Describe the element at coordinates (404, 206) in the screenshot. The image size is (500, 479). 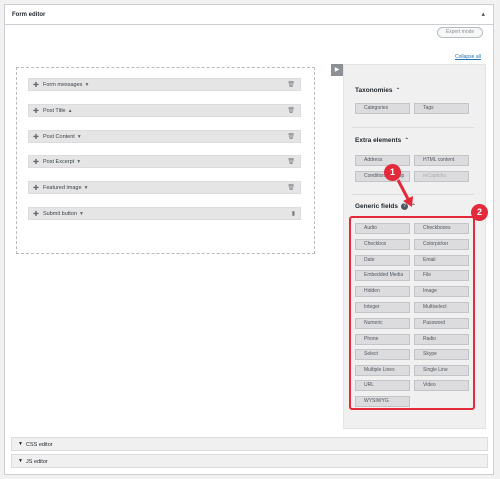
I see `help-icon: ?` at that location.